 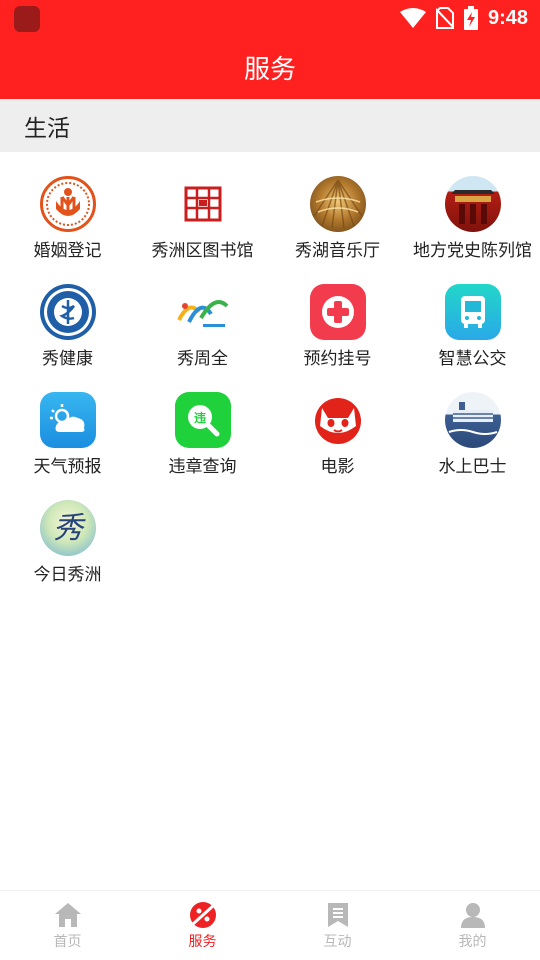 What do you see at coordinates (412, 18) in the screenshot?
I see `wifi-icon` at bounding box center [412, 18].